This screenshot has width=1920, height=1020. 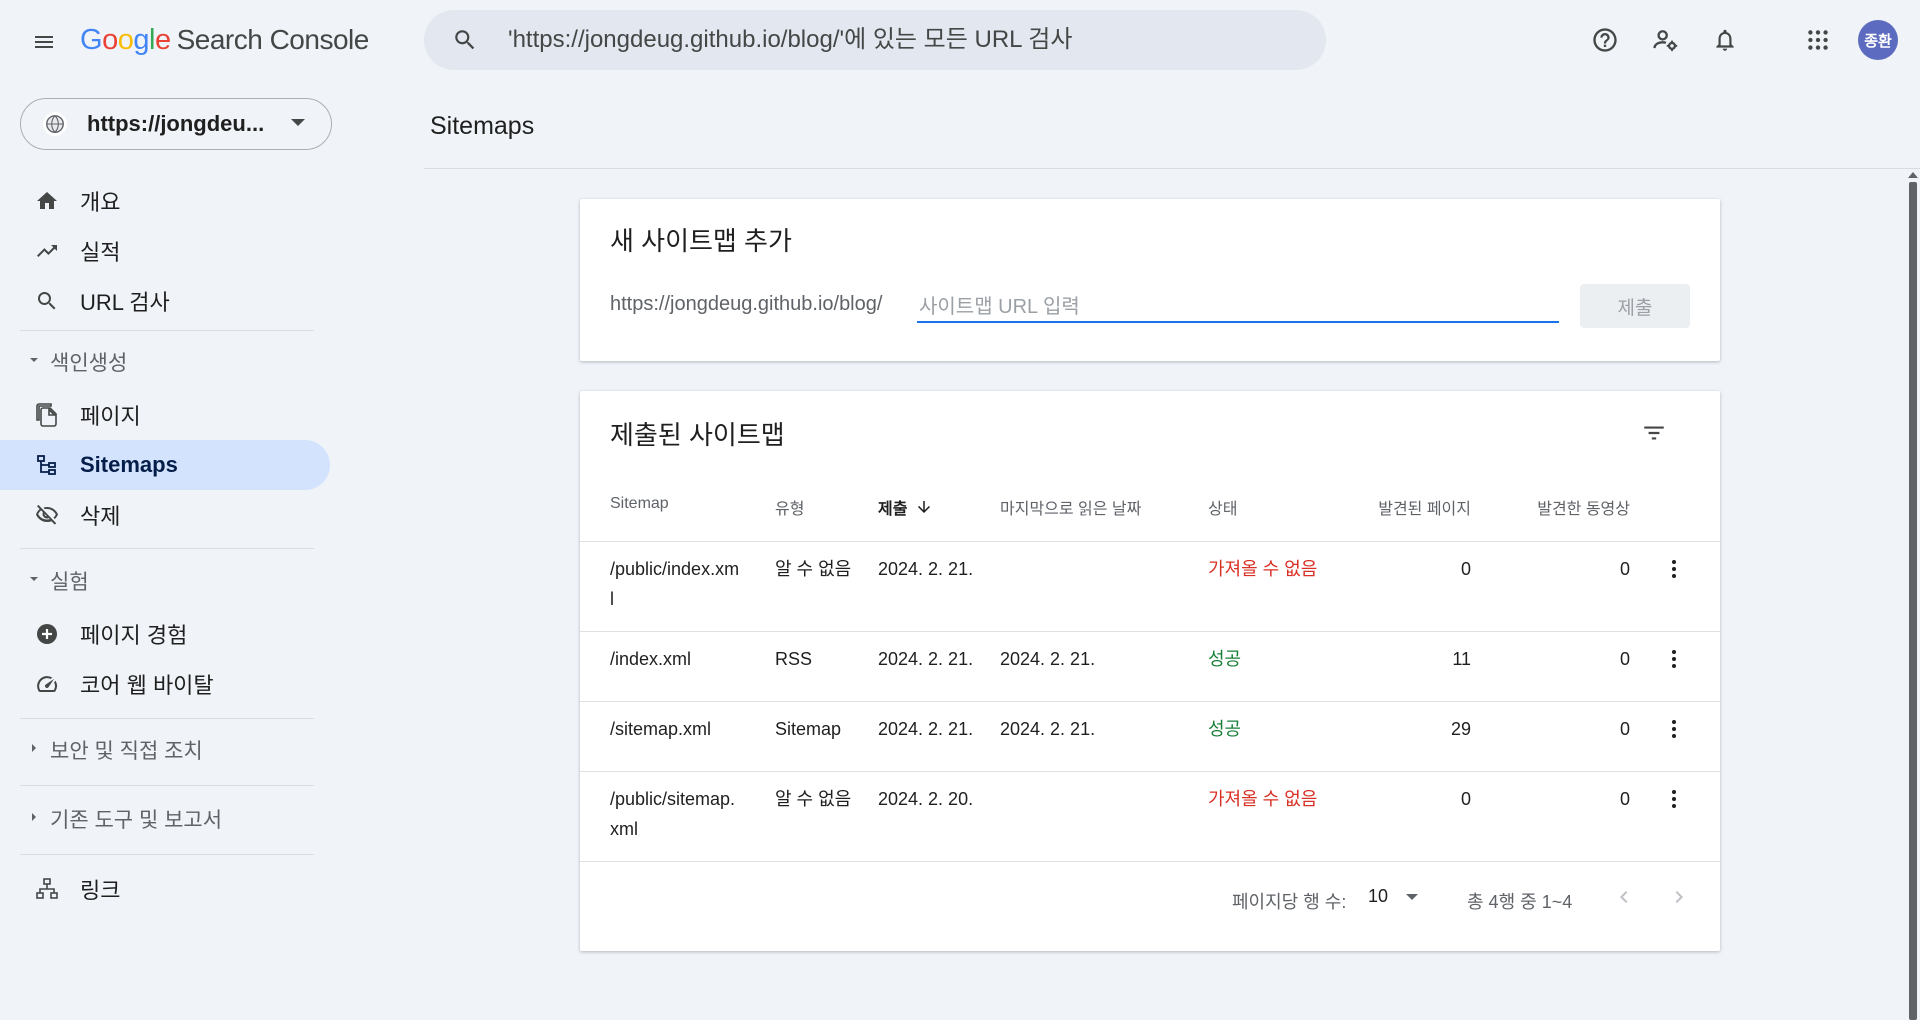 What do you see at coordinates (1635, 306) in the screenshot?
I see `submit-button: 제출` at bounding box center [1635, 306].